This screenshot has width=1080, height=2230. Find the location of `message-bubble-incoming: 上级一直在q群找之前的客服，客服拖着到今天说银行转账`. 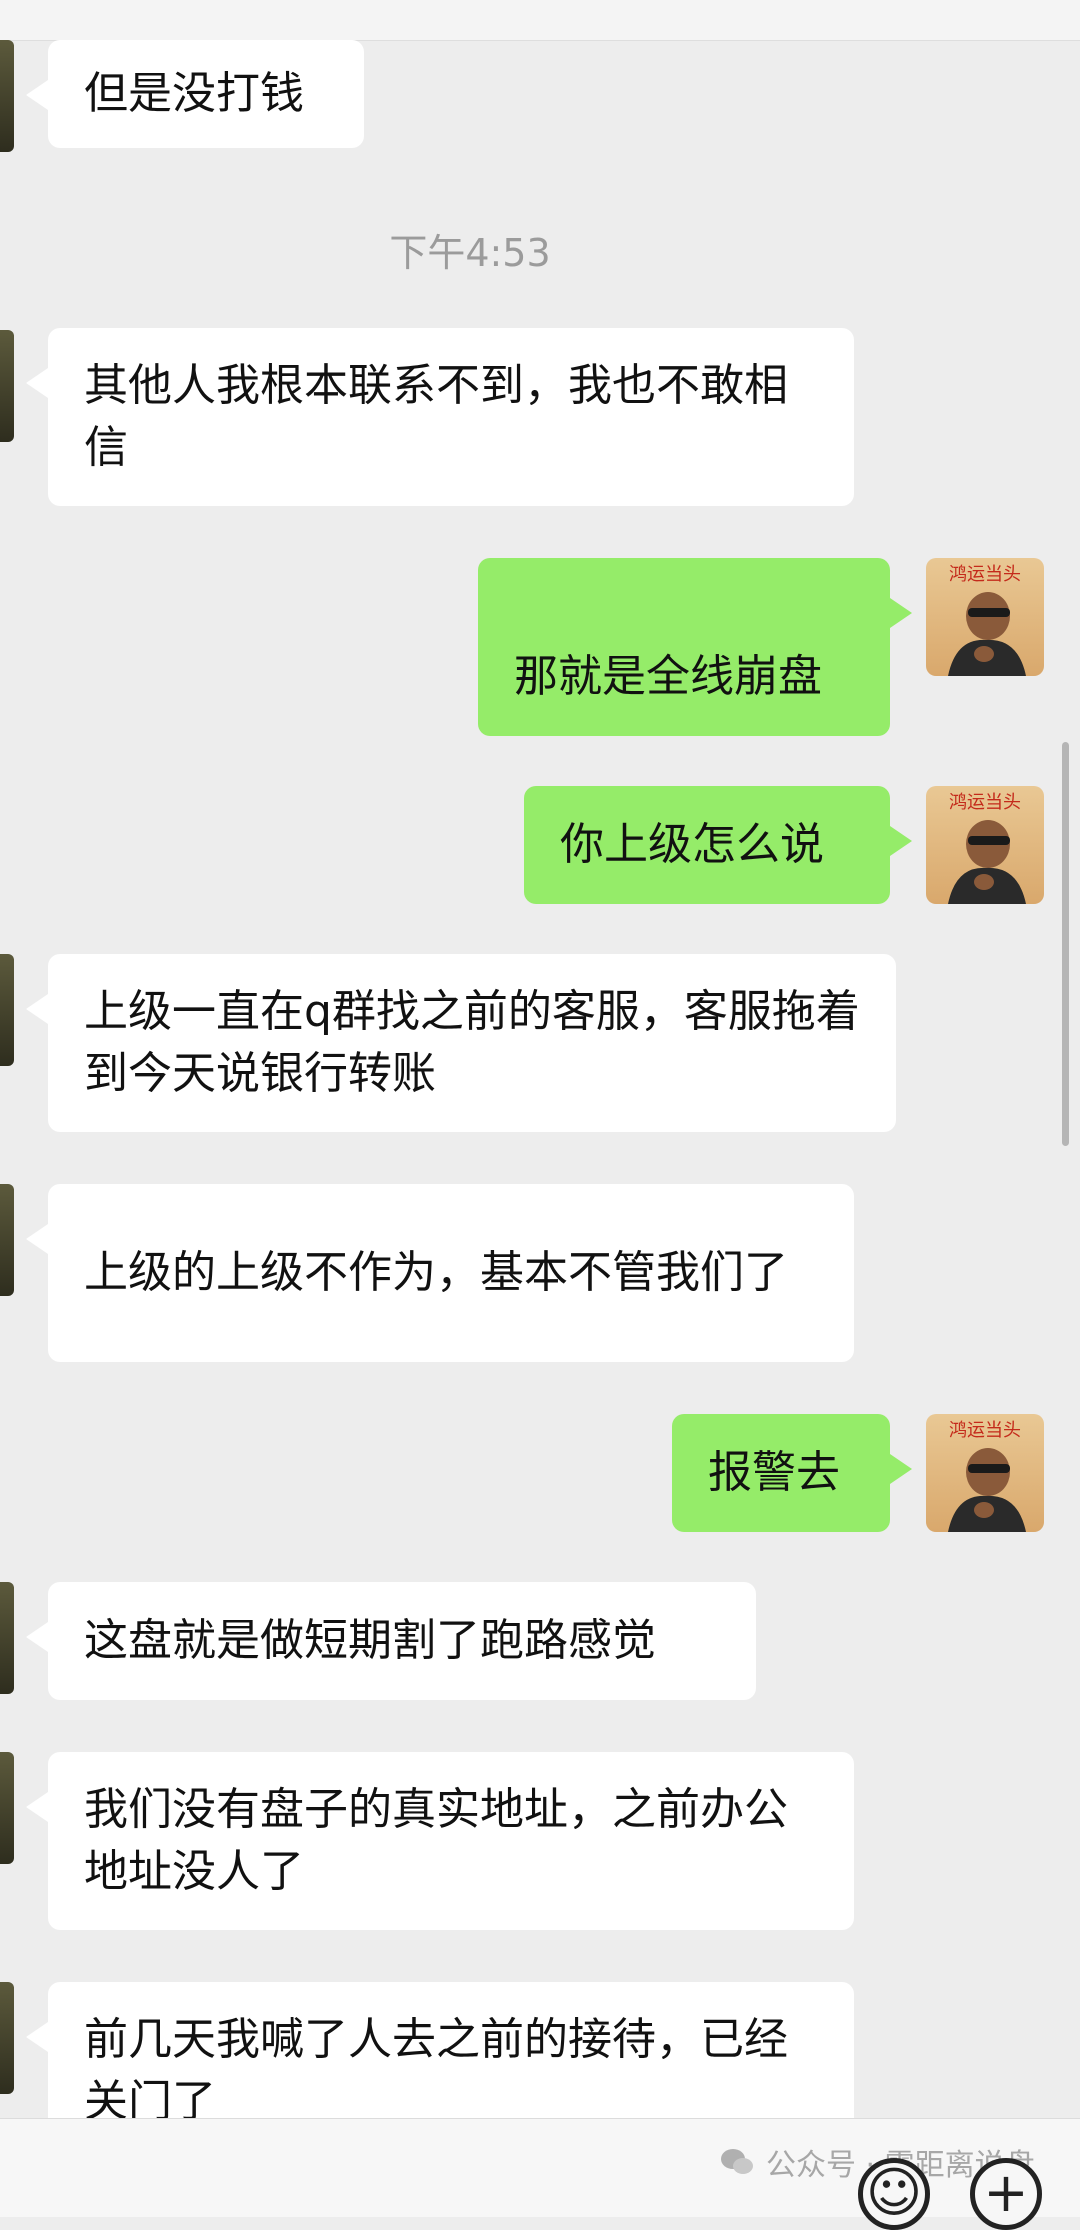

message-bubble-incoming: 上级一直在q群找之前的客服，客服拖着到今天说银行转账 is located at coordinates (461, 1043).